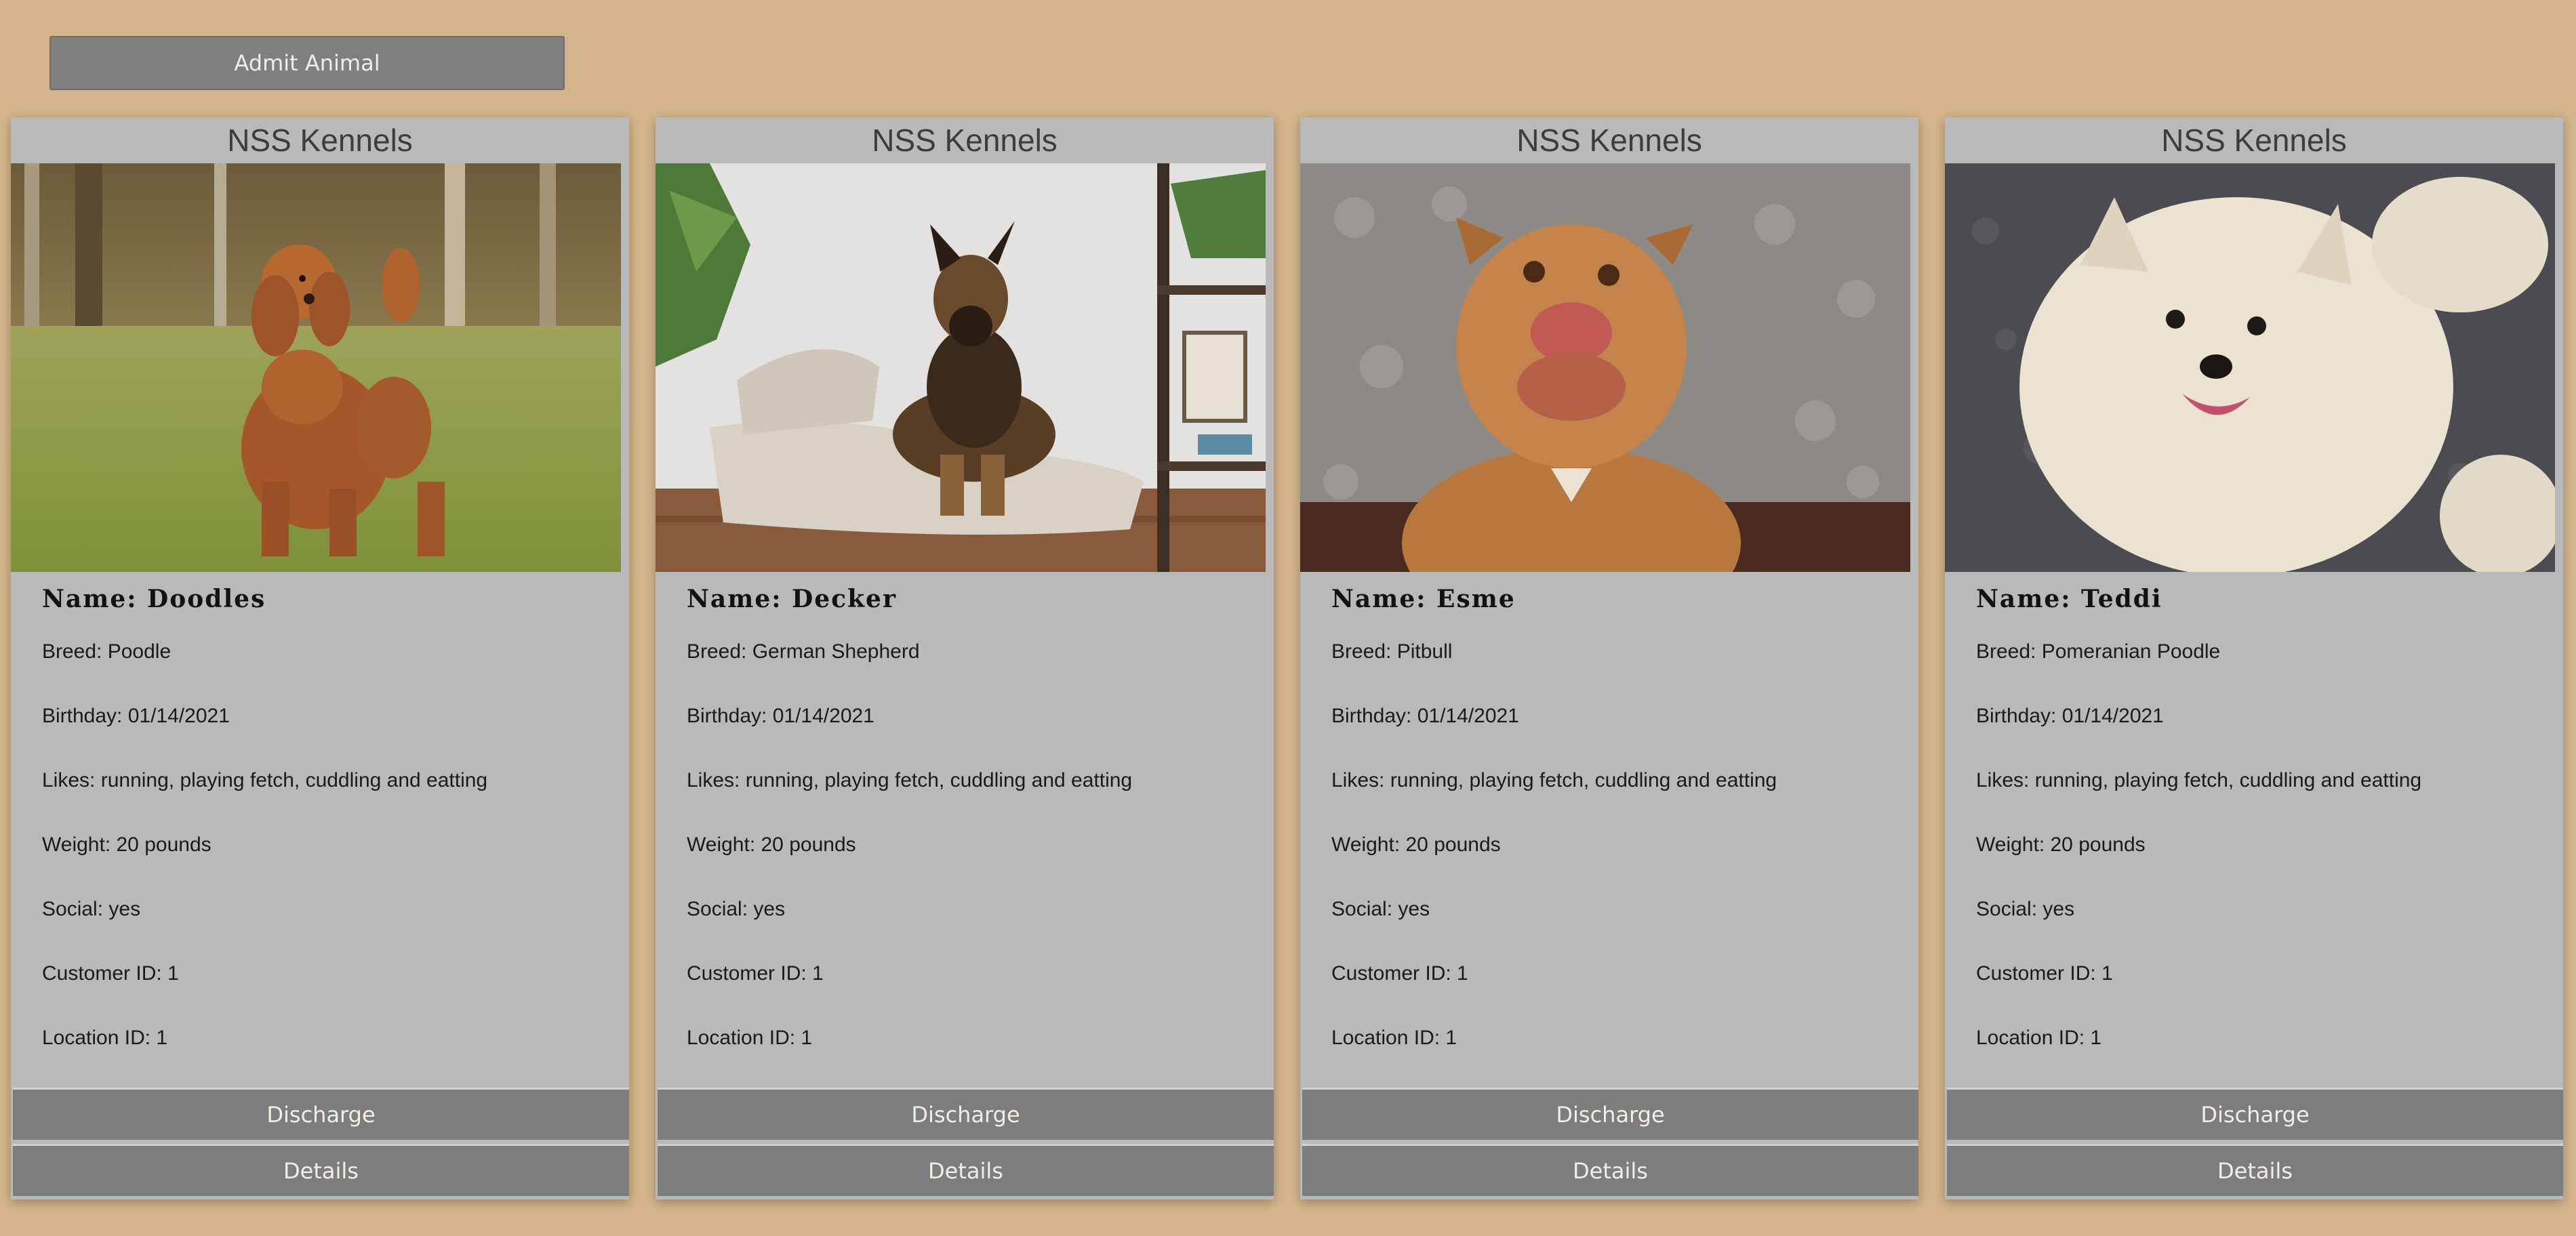 The width and height of the screenshot is (2576, 1236). Describe the element at coordinates (1392, 652) in the screenshot. I see `breed-text: Breed: Pitbull` at that location.